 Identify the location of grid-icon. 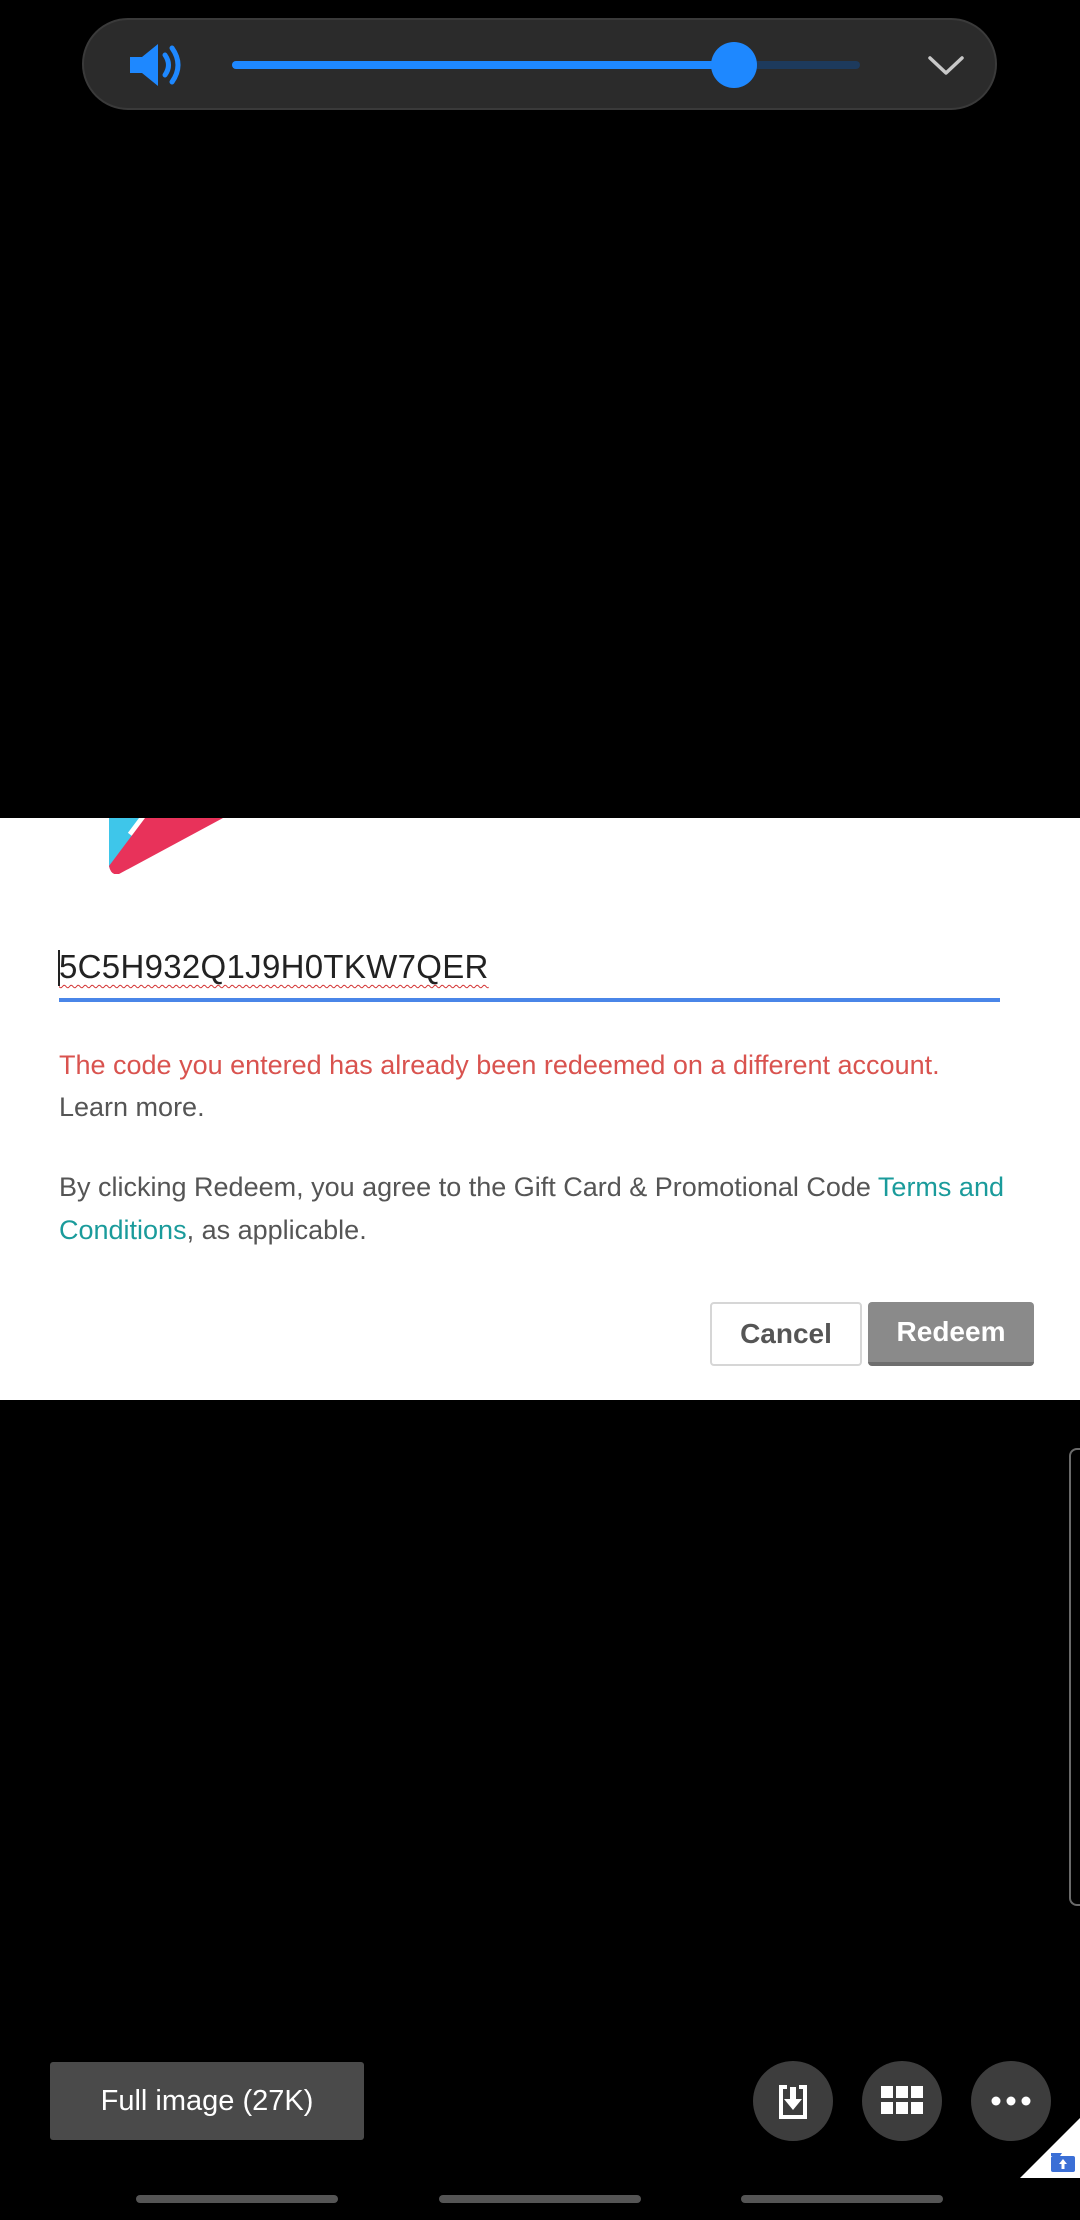
(902, 2100).